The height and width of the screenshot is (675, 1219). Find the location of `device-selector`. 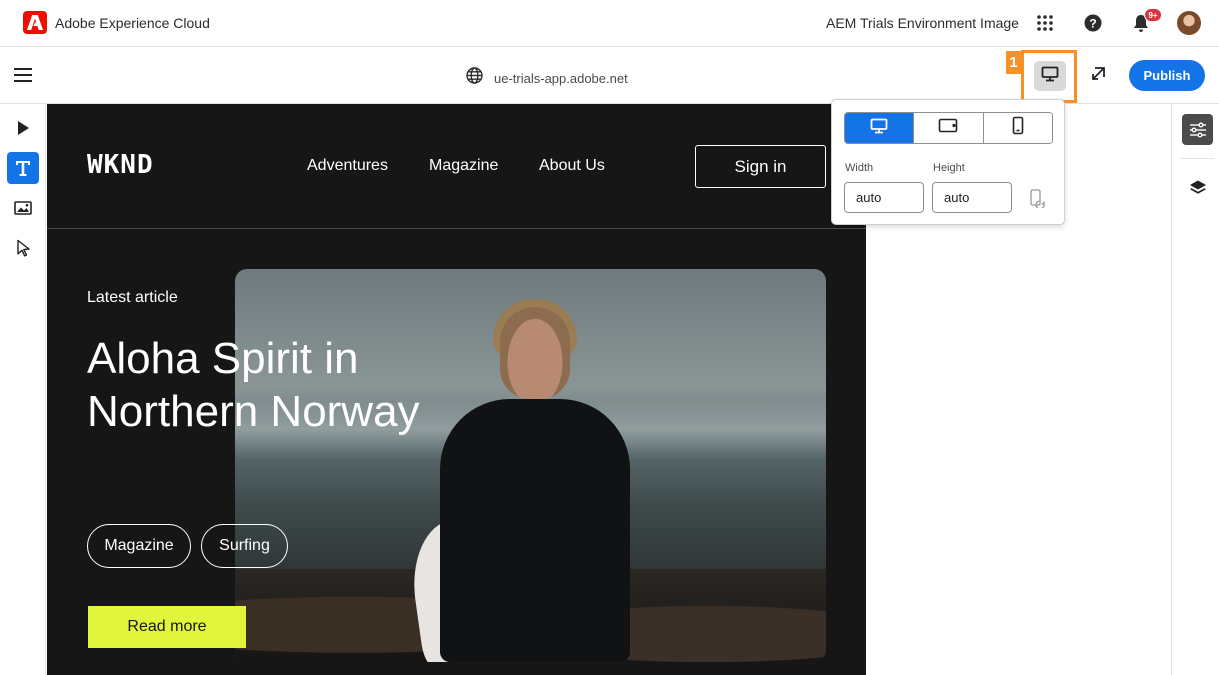

device-selector is located at coordinates (948, 128).